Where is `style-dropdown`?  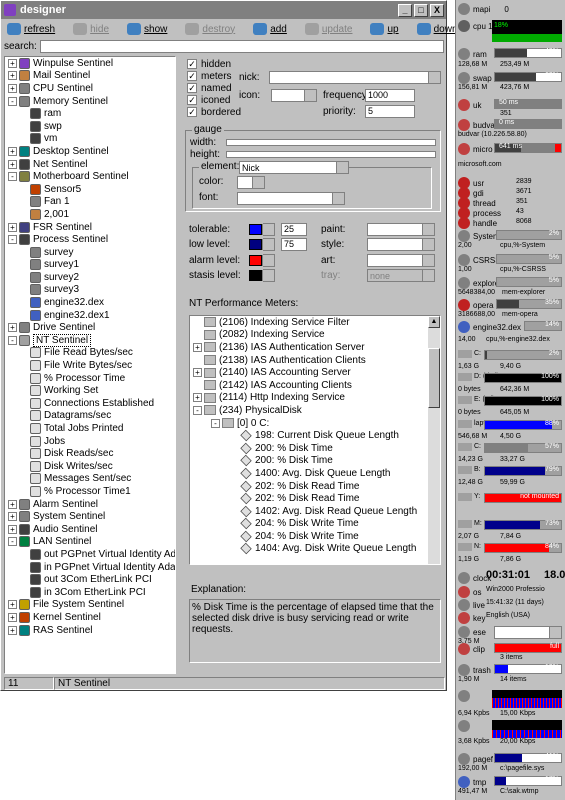 style-dropdown is located at coordinates (401, 244).